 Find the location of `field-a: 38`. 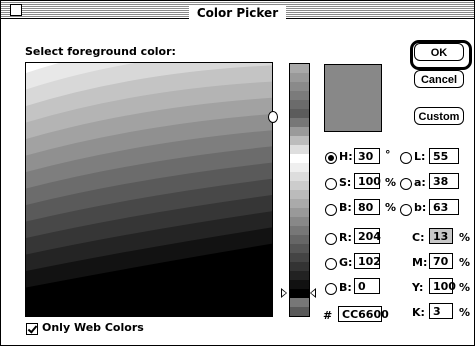

field-a: 38 is located at coordinates (444, 181).